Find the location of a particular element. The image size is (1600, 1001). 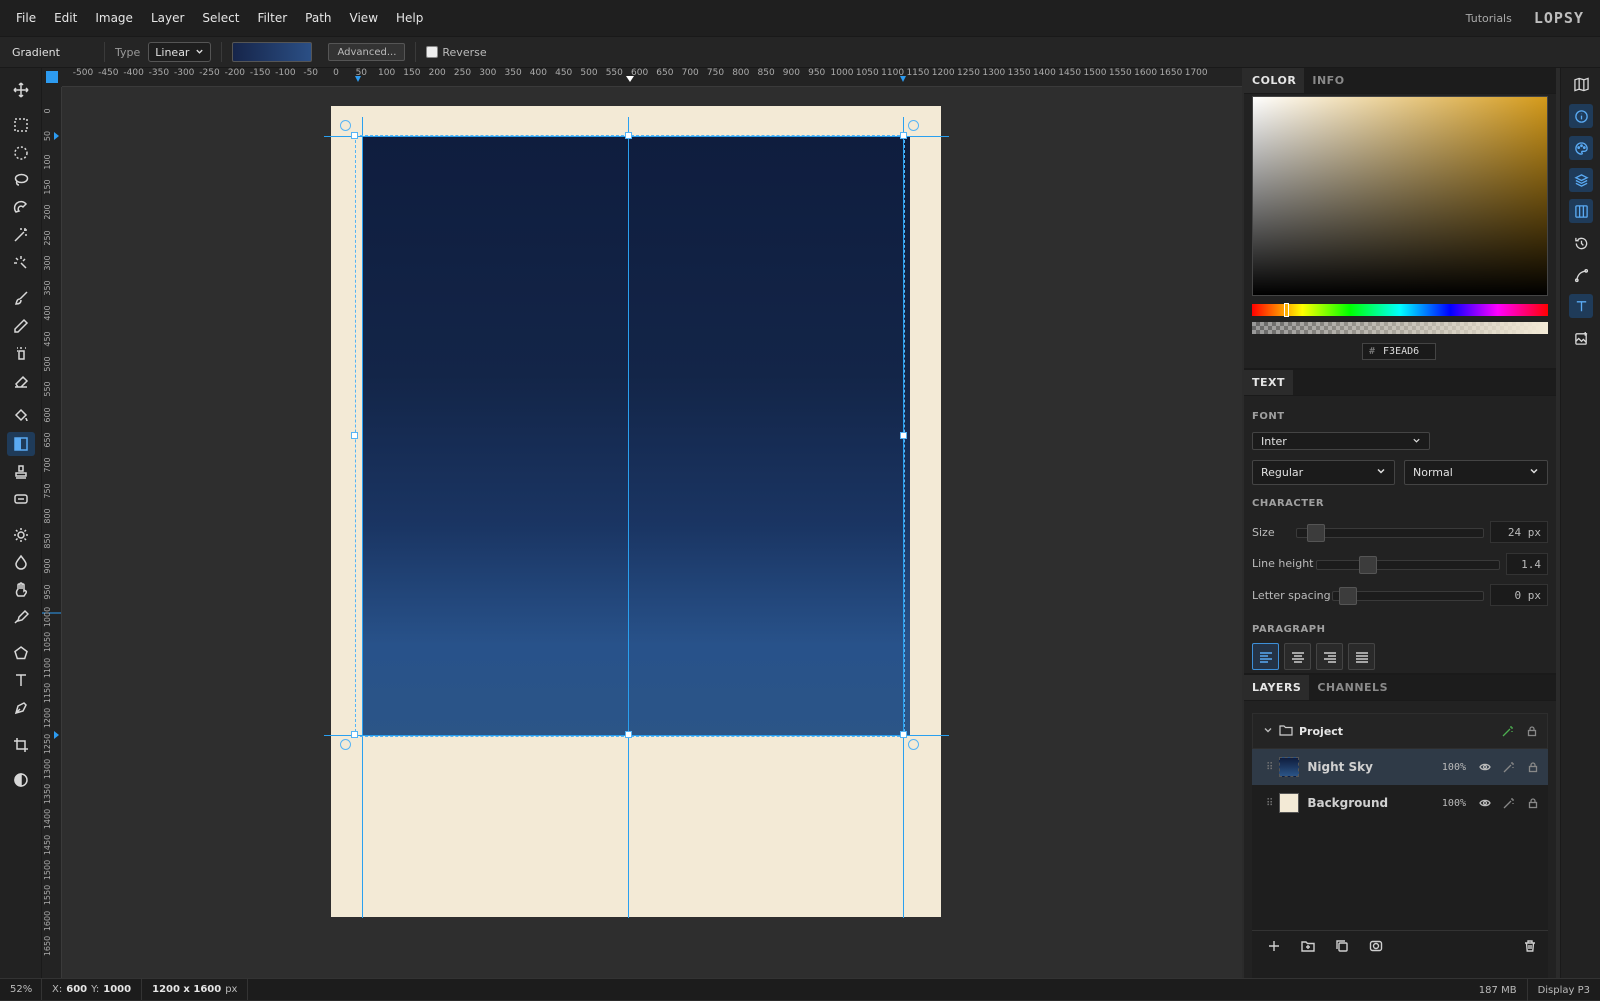

menu-help: Help is located at coordinates (409, 18).